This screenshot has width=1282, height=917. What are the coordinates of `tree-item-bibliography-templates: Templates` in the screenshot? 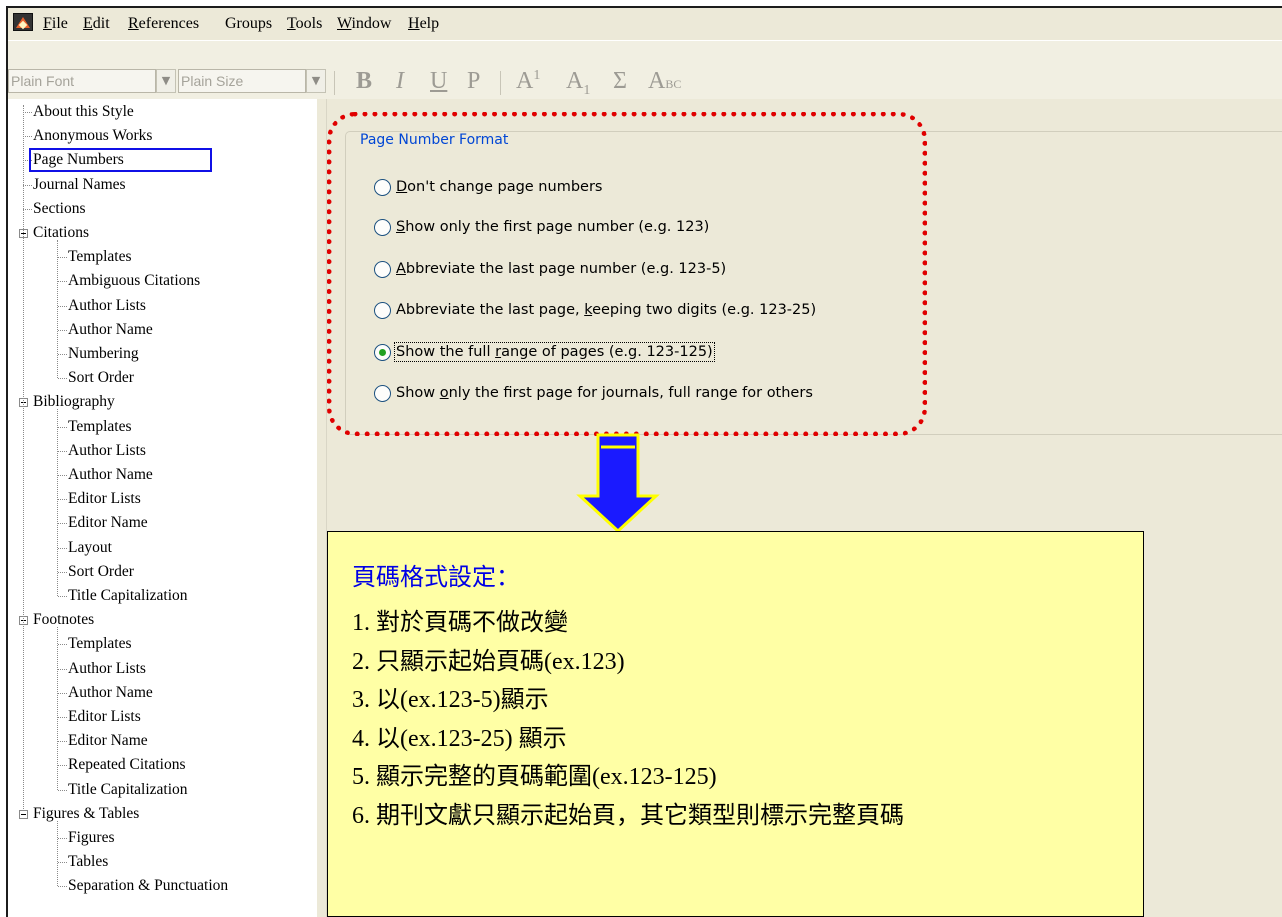 It's located at (94, 427).